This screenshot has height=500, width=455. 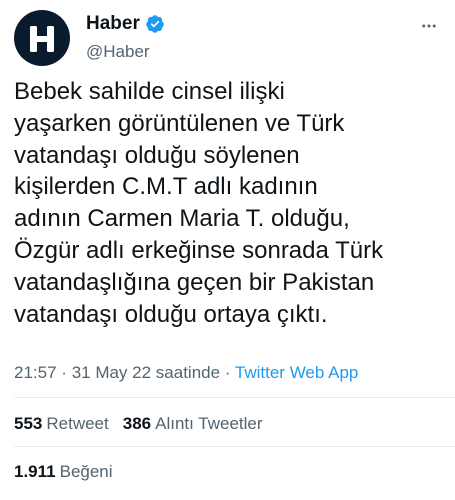 I want to click on likes-stats-row: 1.911 Beğeni, so click(x=70, y=472).